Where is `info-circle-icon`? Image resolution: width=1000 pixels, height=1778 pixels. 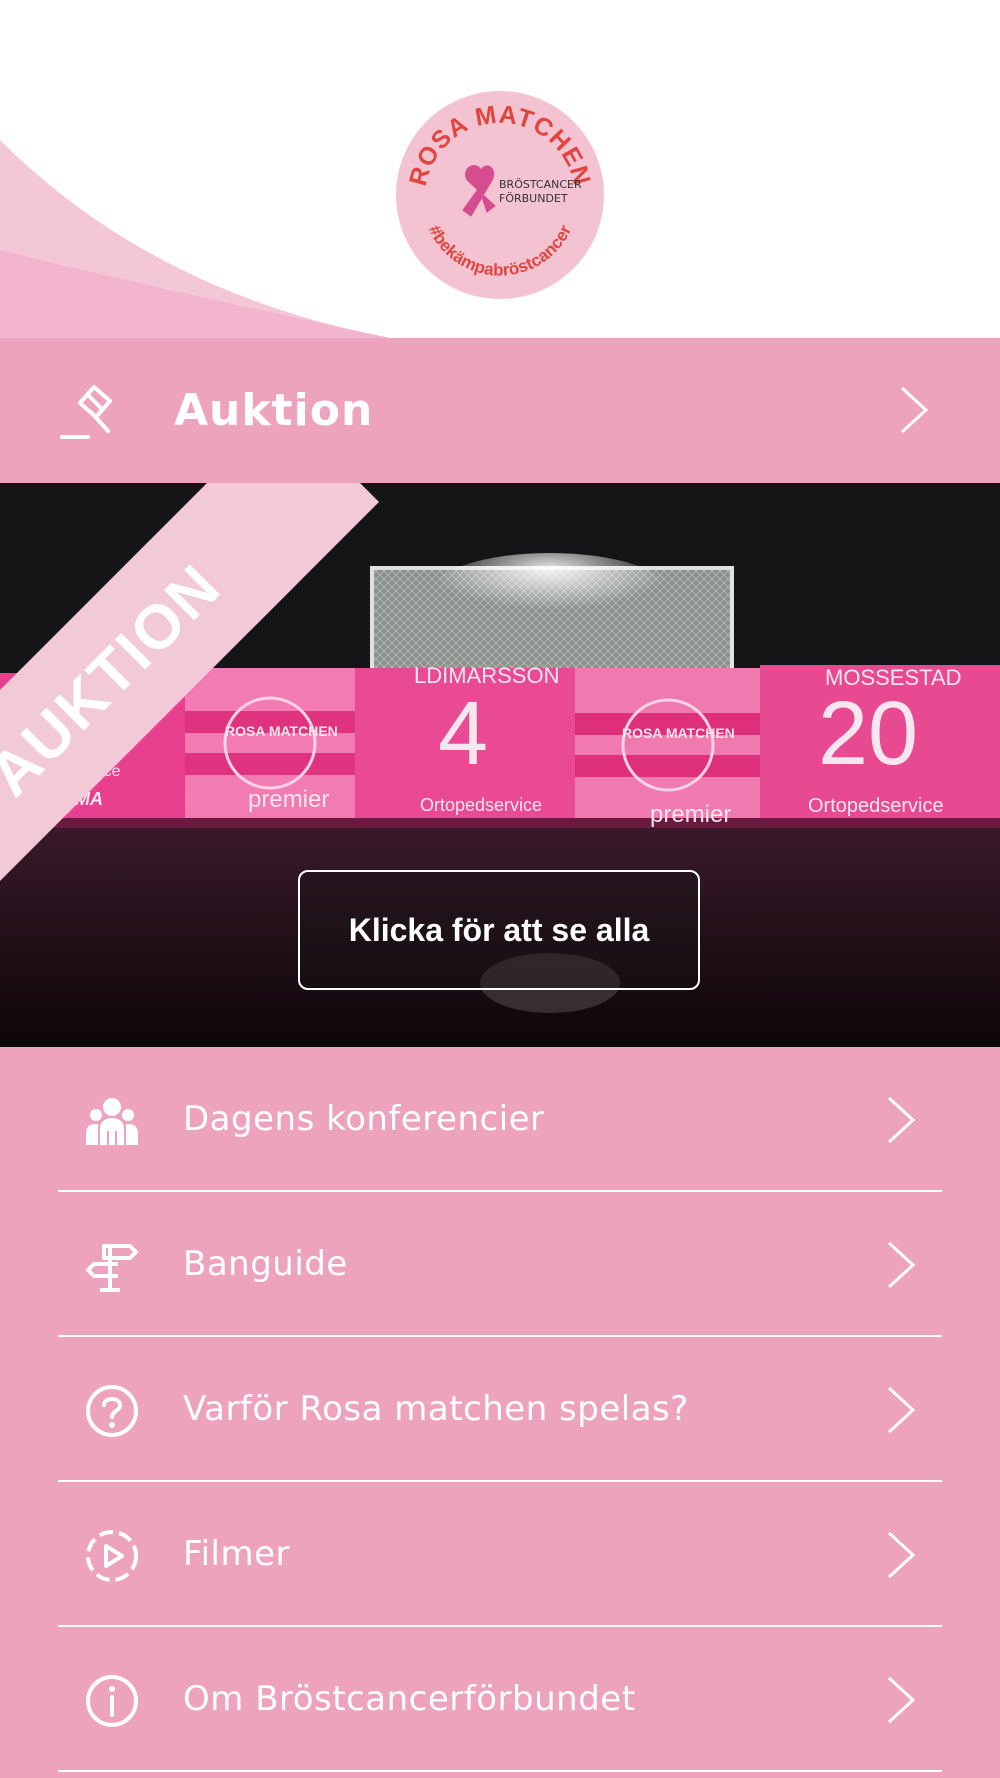 info-circle-icon is located at coordinates (112, 1701).